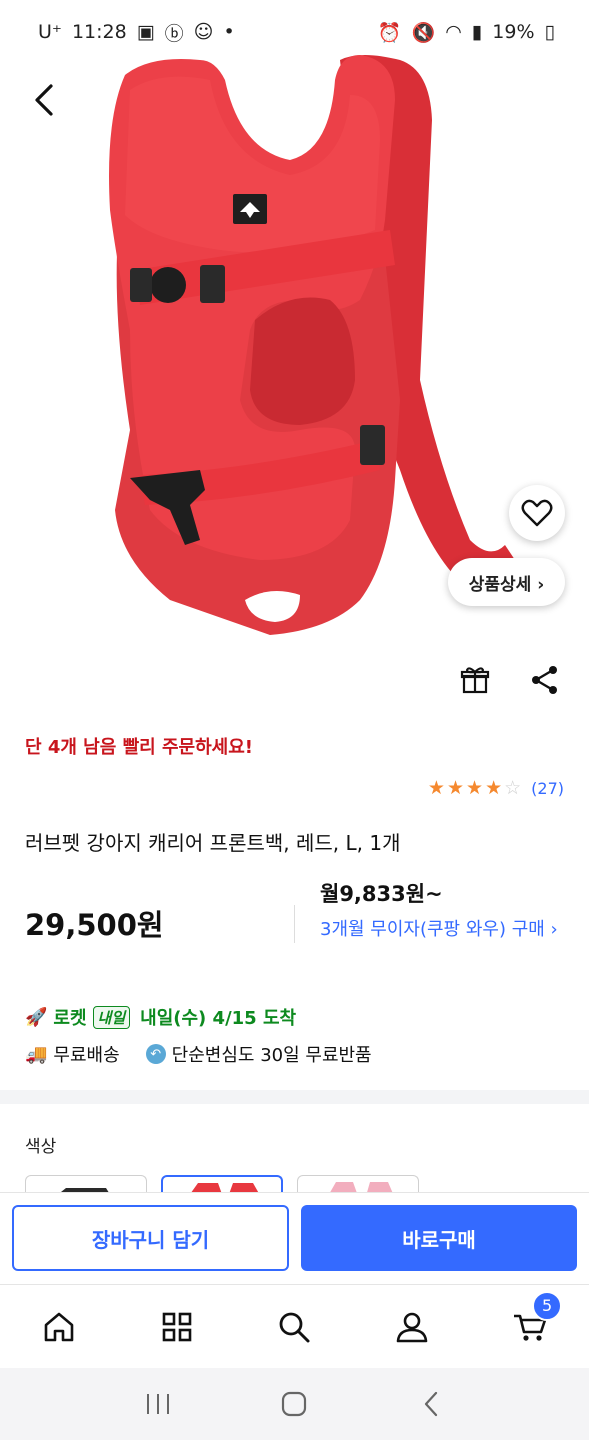 This screenshot has width=589, height=1440. Describe the element at coordinates (139, 747) in the screenshot. I see `stock-warning: 단 4개 남음 빨리 주문하세요!` at that location.